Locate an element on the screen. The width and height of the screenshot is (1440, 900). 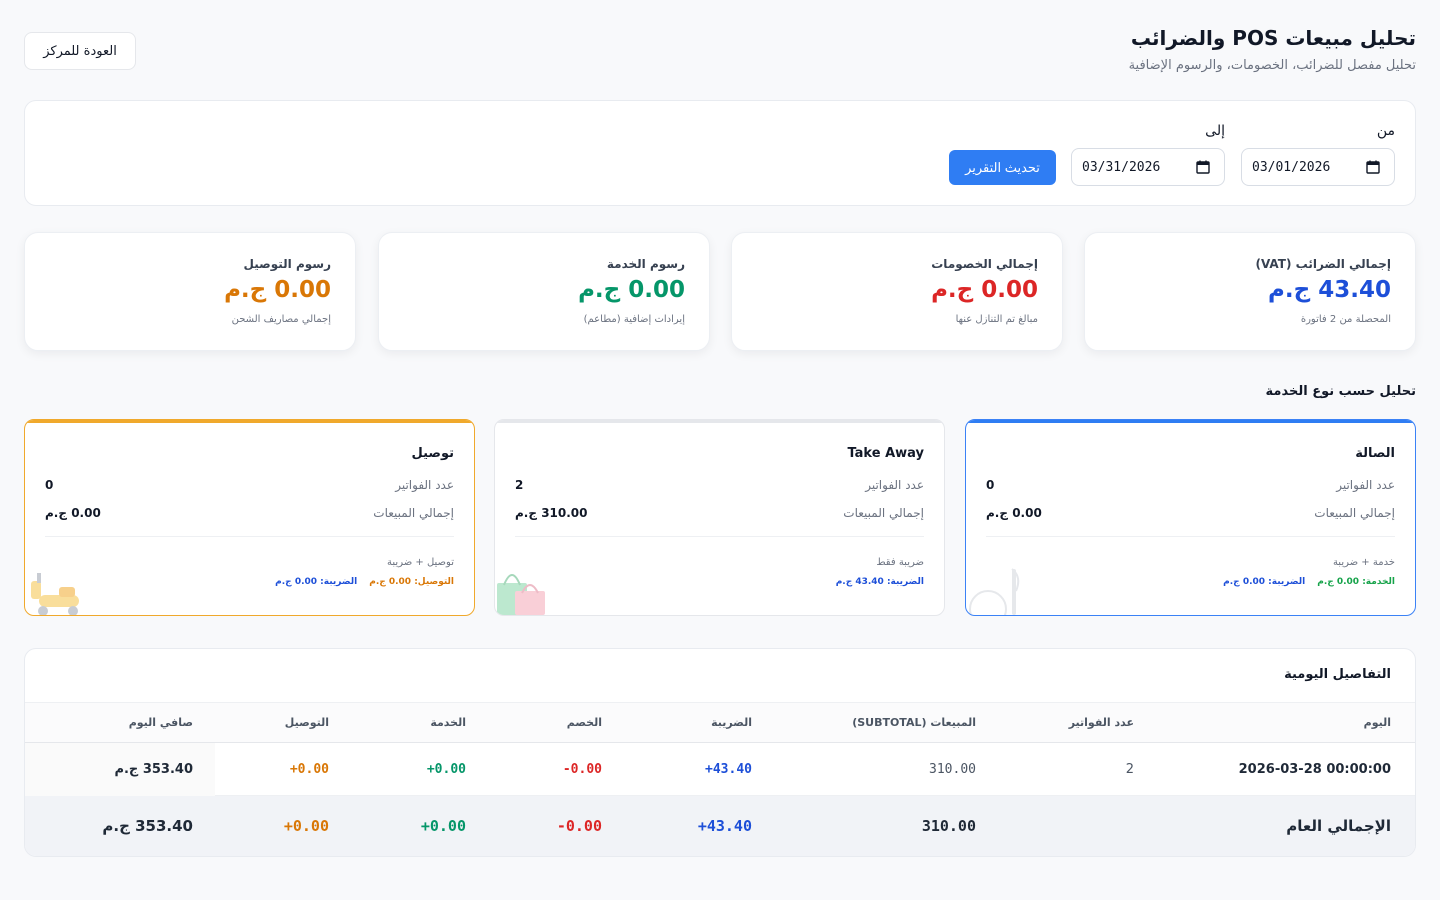
stat-label: إجمالي الضرائب (VAT) is located at coordinates (1323, 264).